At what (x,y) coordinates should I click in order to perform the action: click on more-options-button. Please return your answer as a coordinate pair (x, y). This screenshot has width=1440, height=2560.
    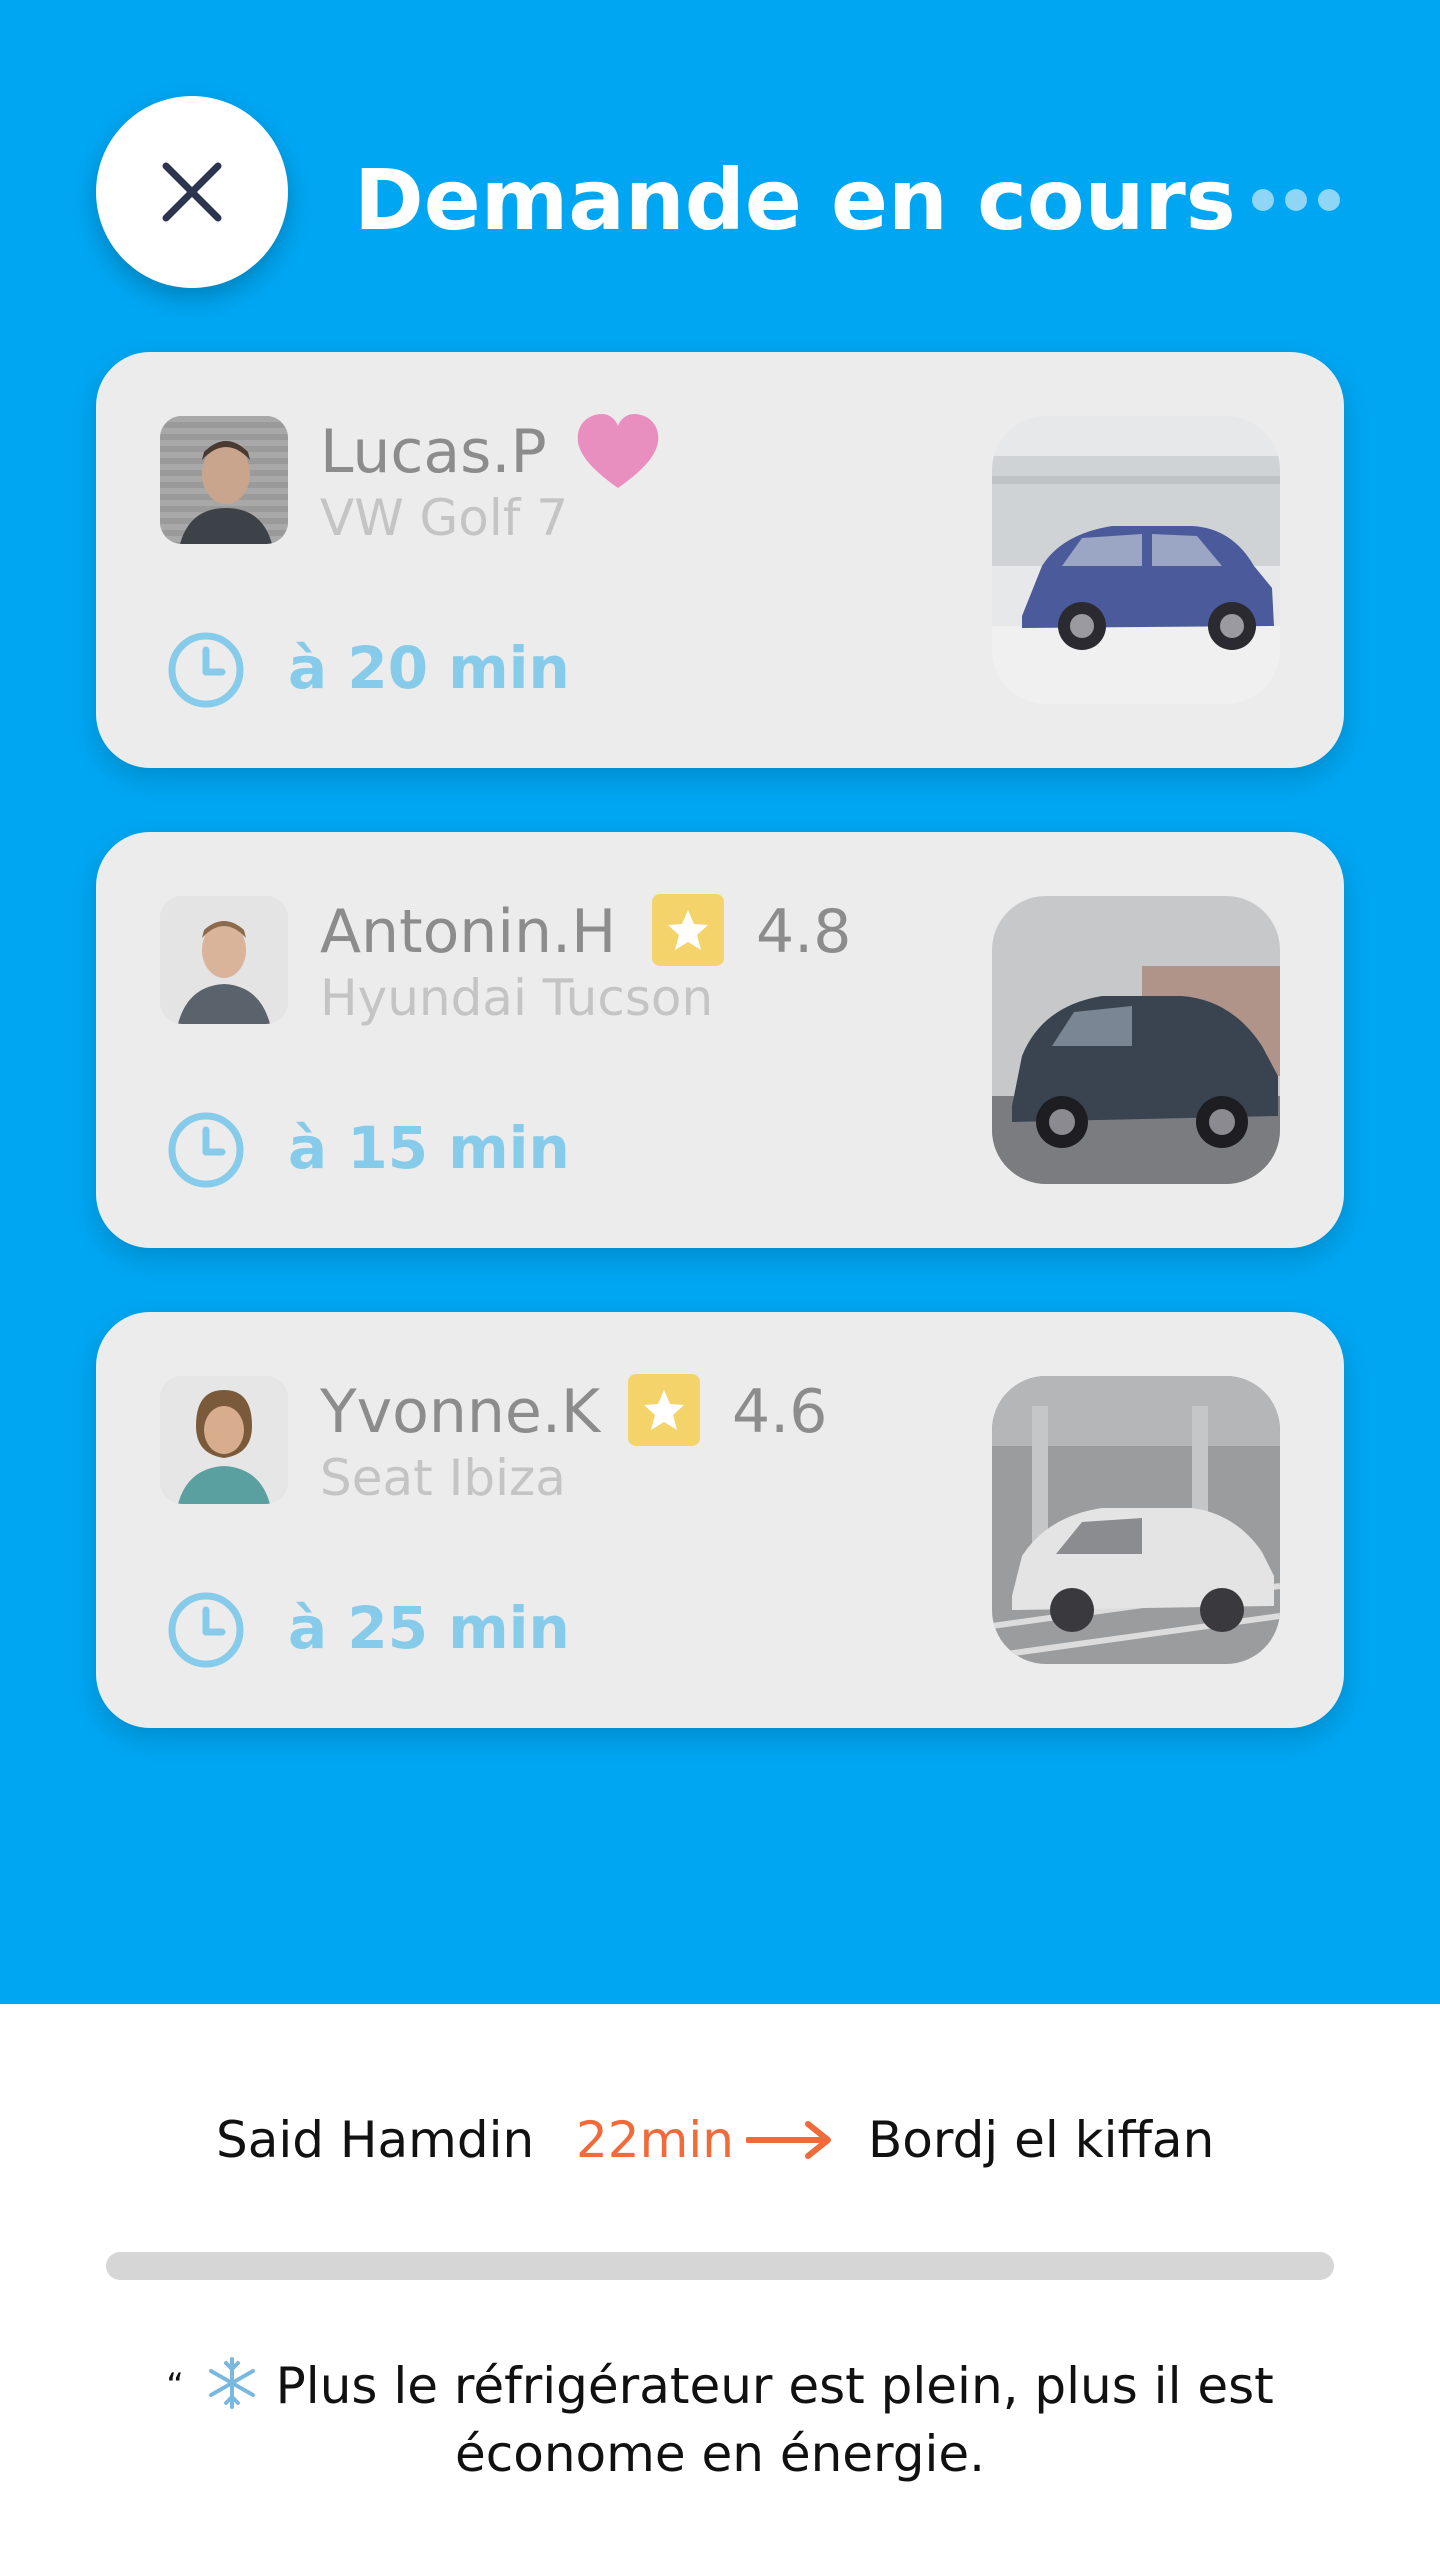
    Looking at the image, I should click on (1296, 200).